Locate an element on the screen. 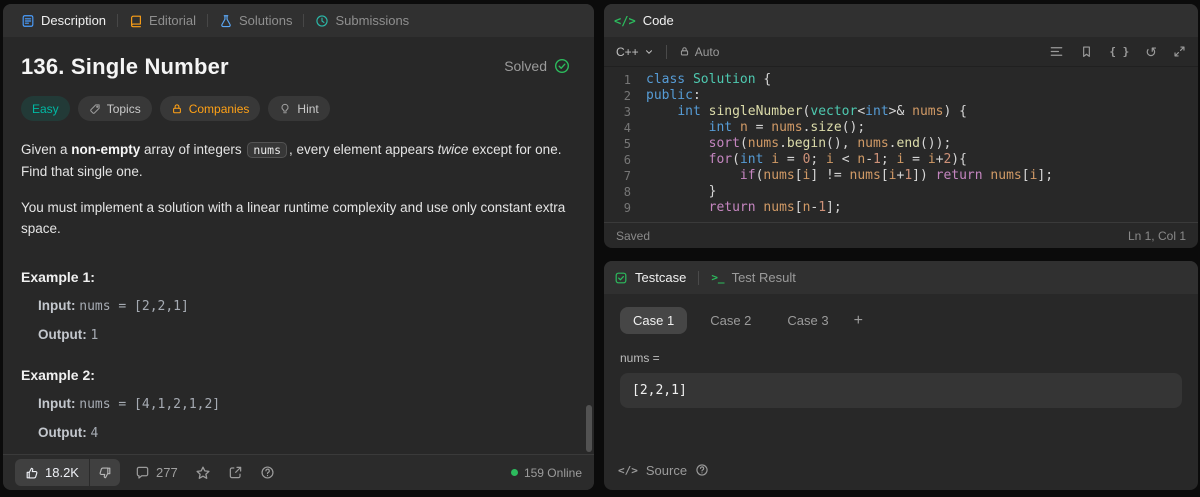  problem-title: 136. Single Number is located at coordinates (125, 66).